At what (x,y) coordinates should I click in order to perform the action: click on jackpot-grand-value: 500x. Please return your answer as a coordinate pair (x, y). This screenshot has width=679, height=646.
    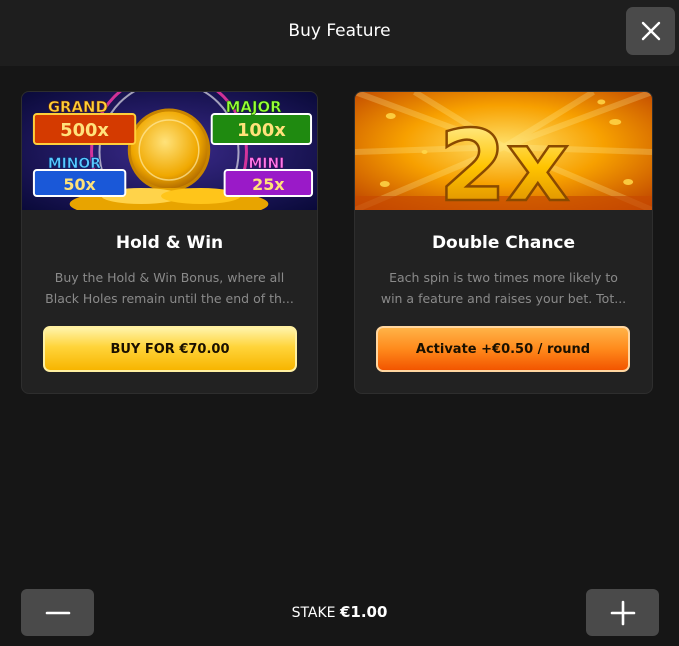
    Looking at the image, I should click on (84, 130).